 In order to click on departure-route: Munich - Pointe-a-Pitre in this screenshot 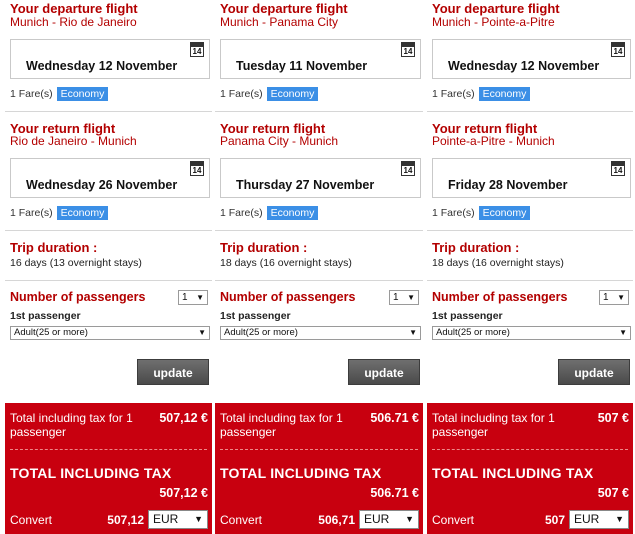, I will do `click(493, 22)`.